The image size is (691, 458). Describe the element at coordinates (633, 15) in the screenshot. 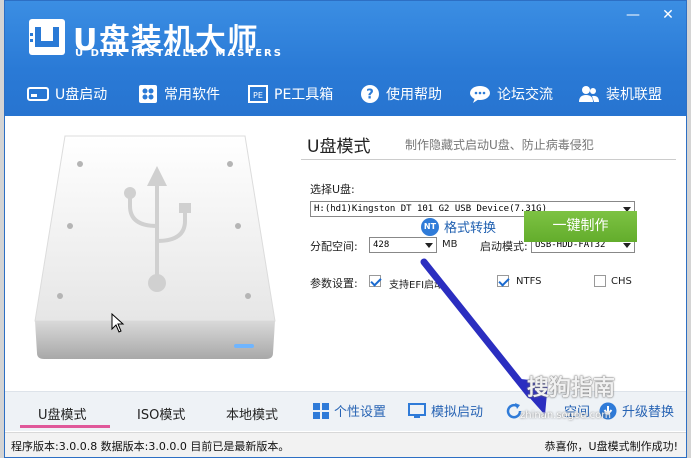

I see `minimize-button: —` at that location.